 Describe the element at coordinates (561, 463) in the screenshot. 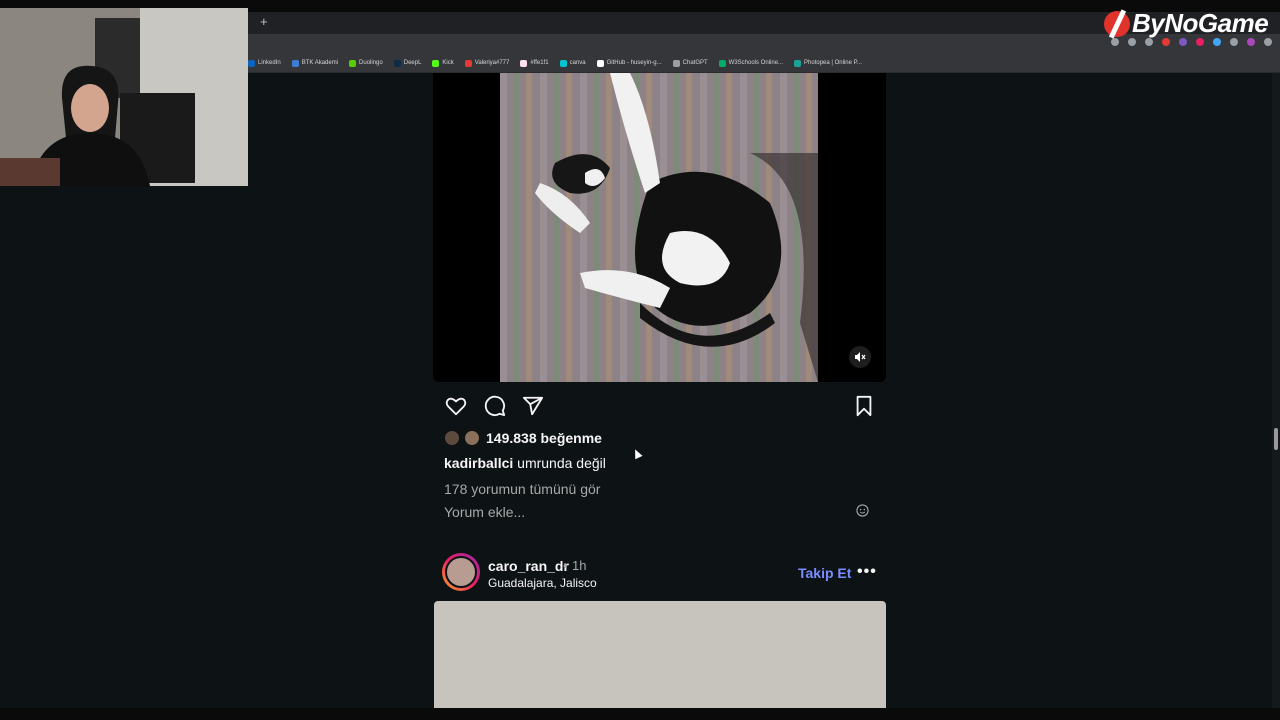

I see `caption-text: umrunda değil` at that location.